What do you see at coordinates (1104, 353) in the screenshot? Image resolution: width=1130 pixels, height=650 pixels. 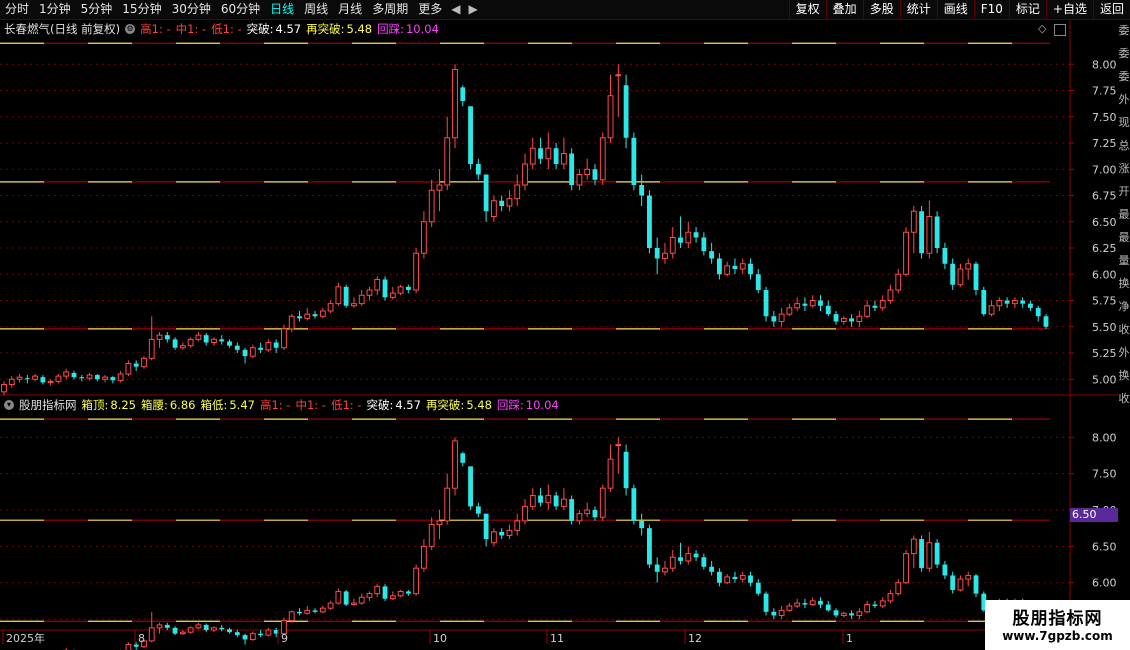 I see `upper-tick-label: 5.25` at bounding box center [1104, 353].